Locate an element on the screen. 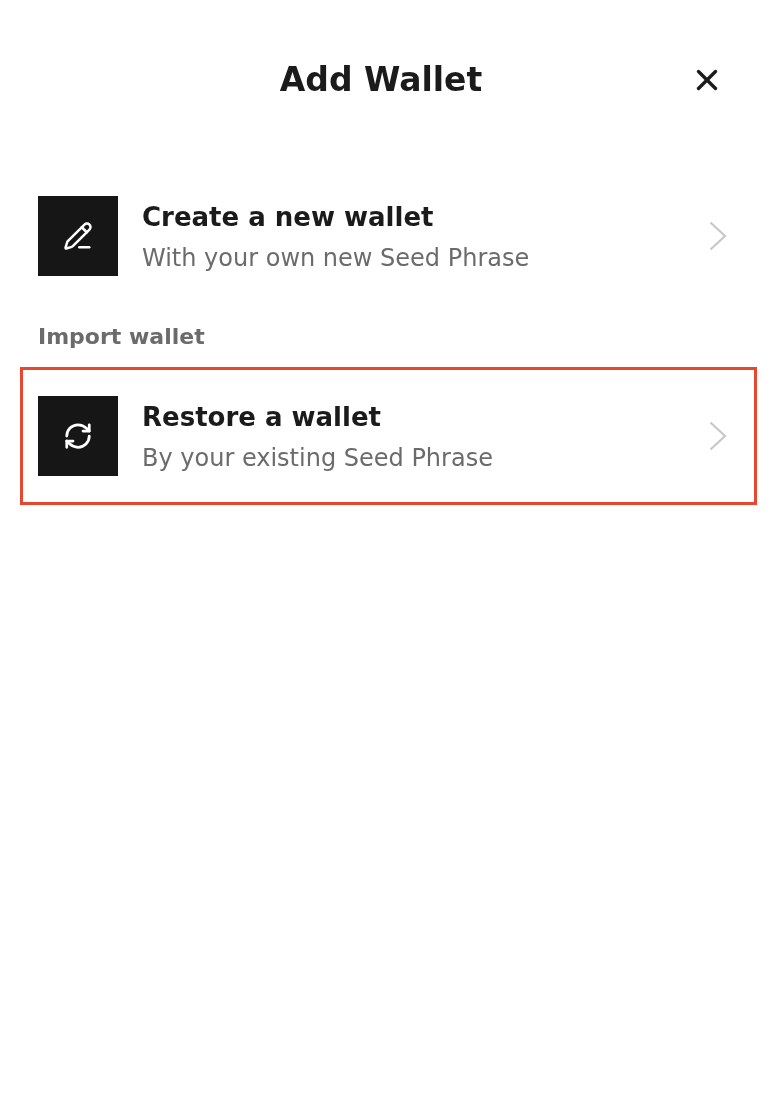 The image size is (778, 1118). refresh-icon is located at coordinates (78, 436).